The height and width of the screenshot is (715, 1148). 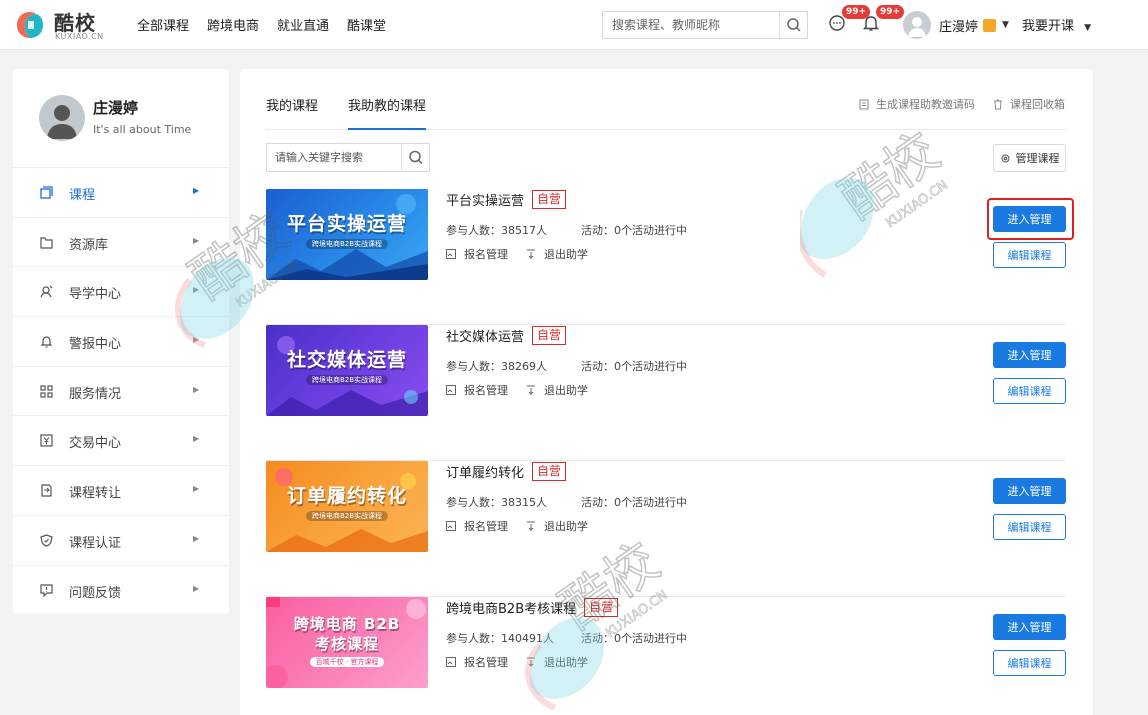 I want to click on chevron-down-icon: ▼, so click(x=1005, y=25).